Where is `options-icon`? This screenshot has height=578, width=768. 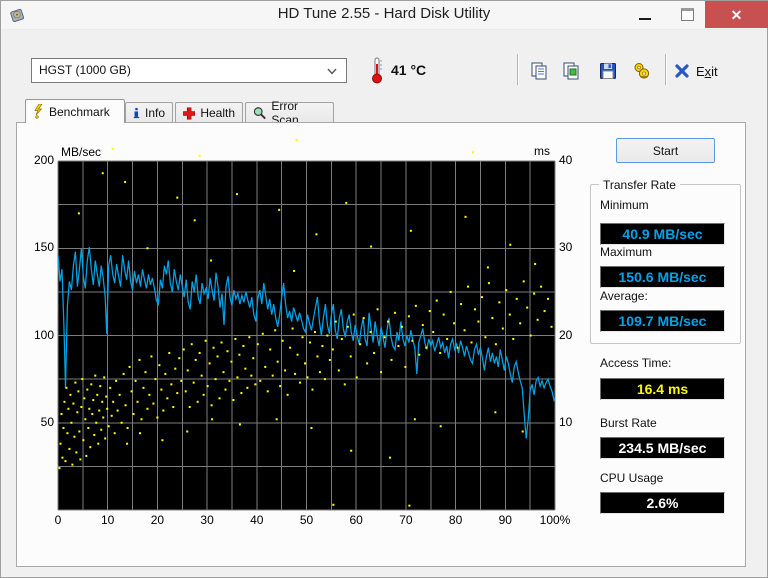 options-icon is located at coordinates (642, 71).